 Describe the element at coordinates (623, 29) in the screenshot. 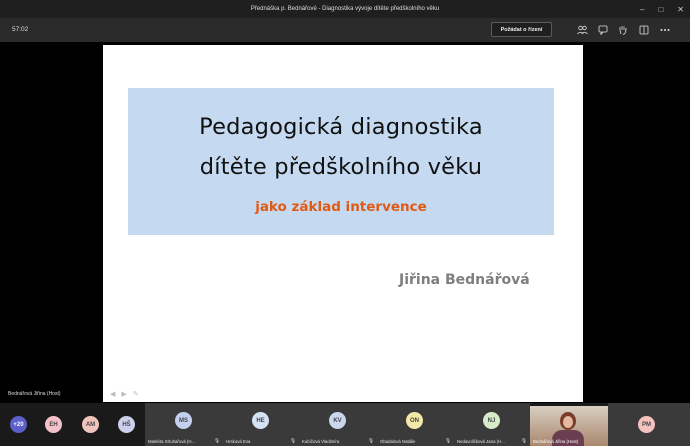

I see `raise-hand-icon` at that location.